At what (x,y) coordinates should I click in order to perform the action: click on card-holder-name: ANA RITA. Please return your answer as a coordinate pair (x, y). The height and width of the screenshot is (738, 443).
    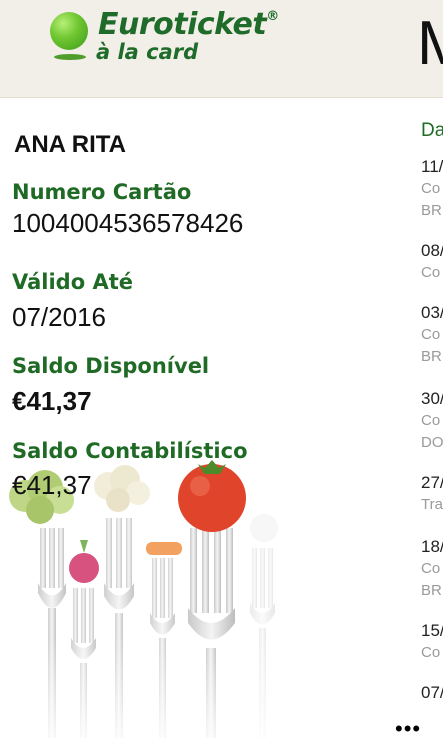
    Looking at the image, I should click on (70, 144).